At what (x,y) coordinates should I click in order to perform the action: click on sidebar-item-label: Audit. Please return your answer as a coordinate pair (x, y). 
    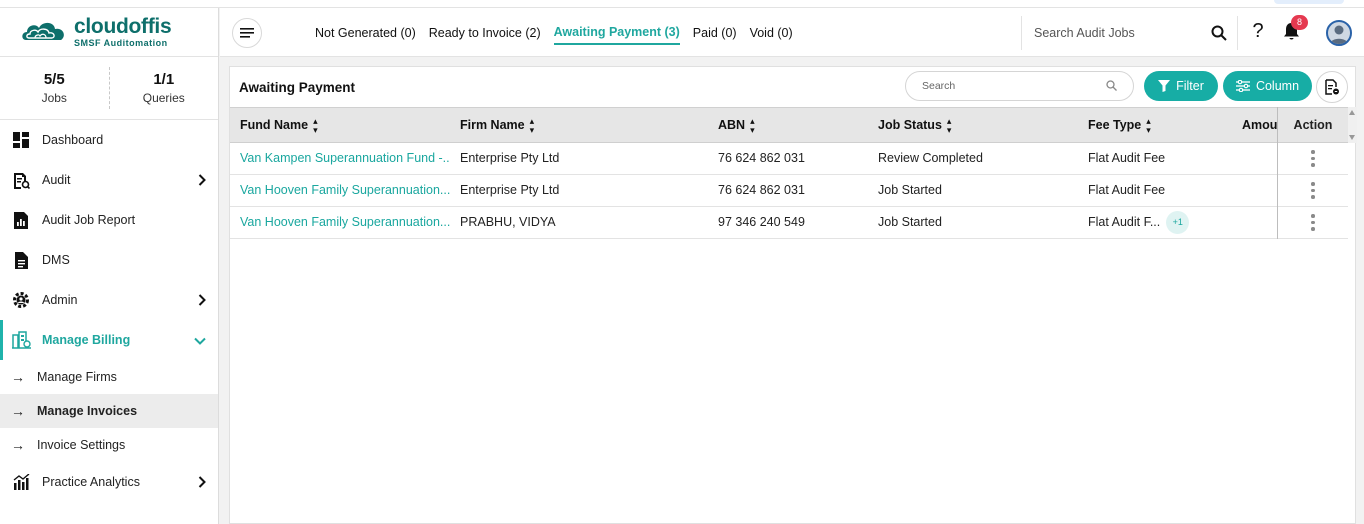
    Looking at the image, I should click on (56, 180).